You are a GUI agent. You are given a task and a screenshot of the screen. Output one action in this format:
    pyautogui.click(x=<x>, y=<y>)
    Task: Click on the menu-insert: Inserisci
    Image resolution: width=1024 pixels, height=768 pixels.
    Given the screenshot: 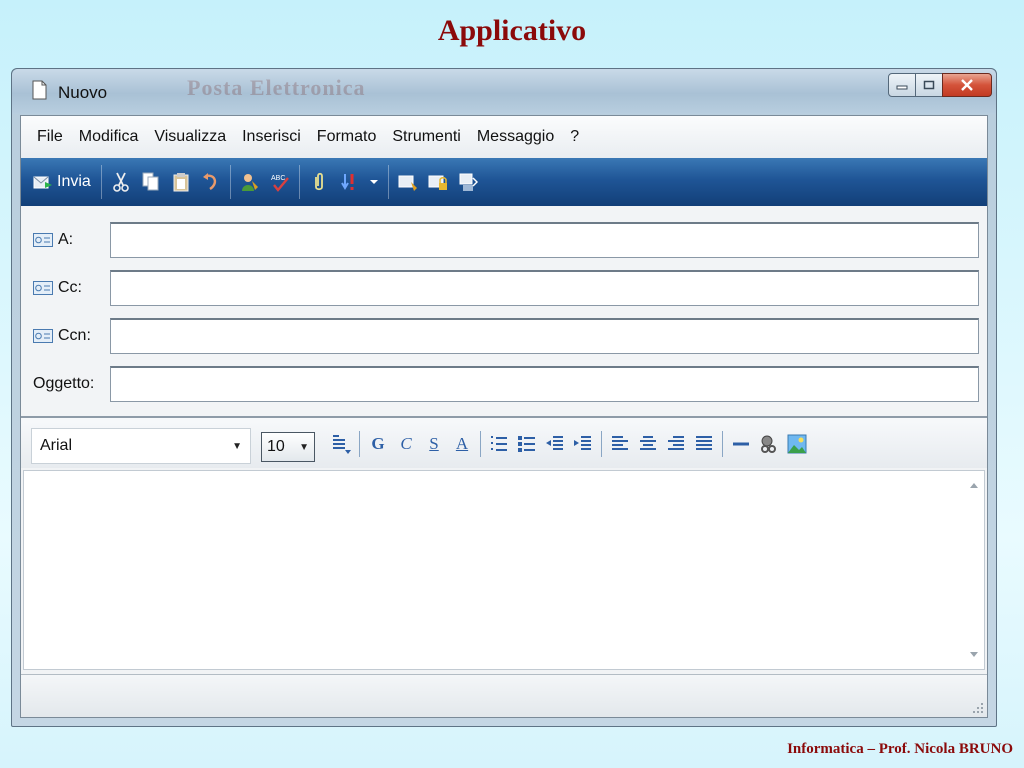 What is the action you would take?
    pyautogui.click(x=271, y=137)
    